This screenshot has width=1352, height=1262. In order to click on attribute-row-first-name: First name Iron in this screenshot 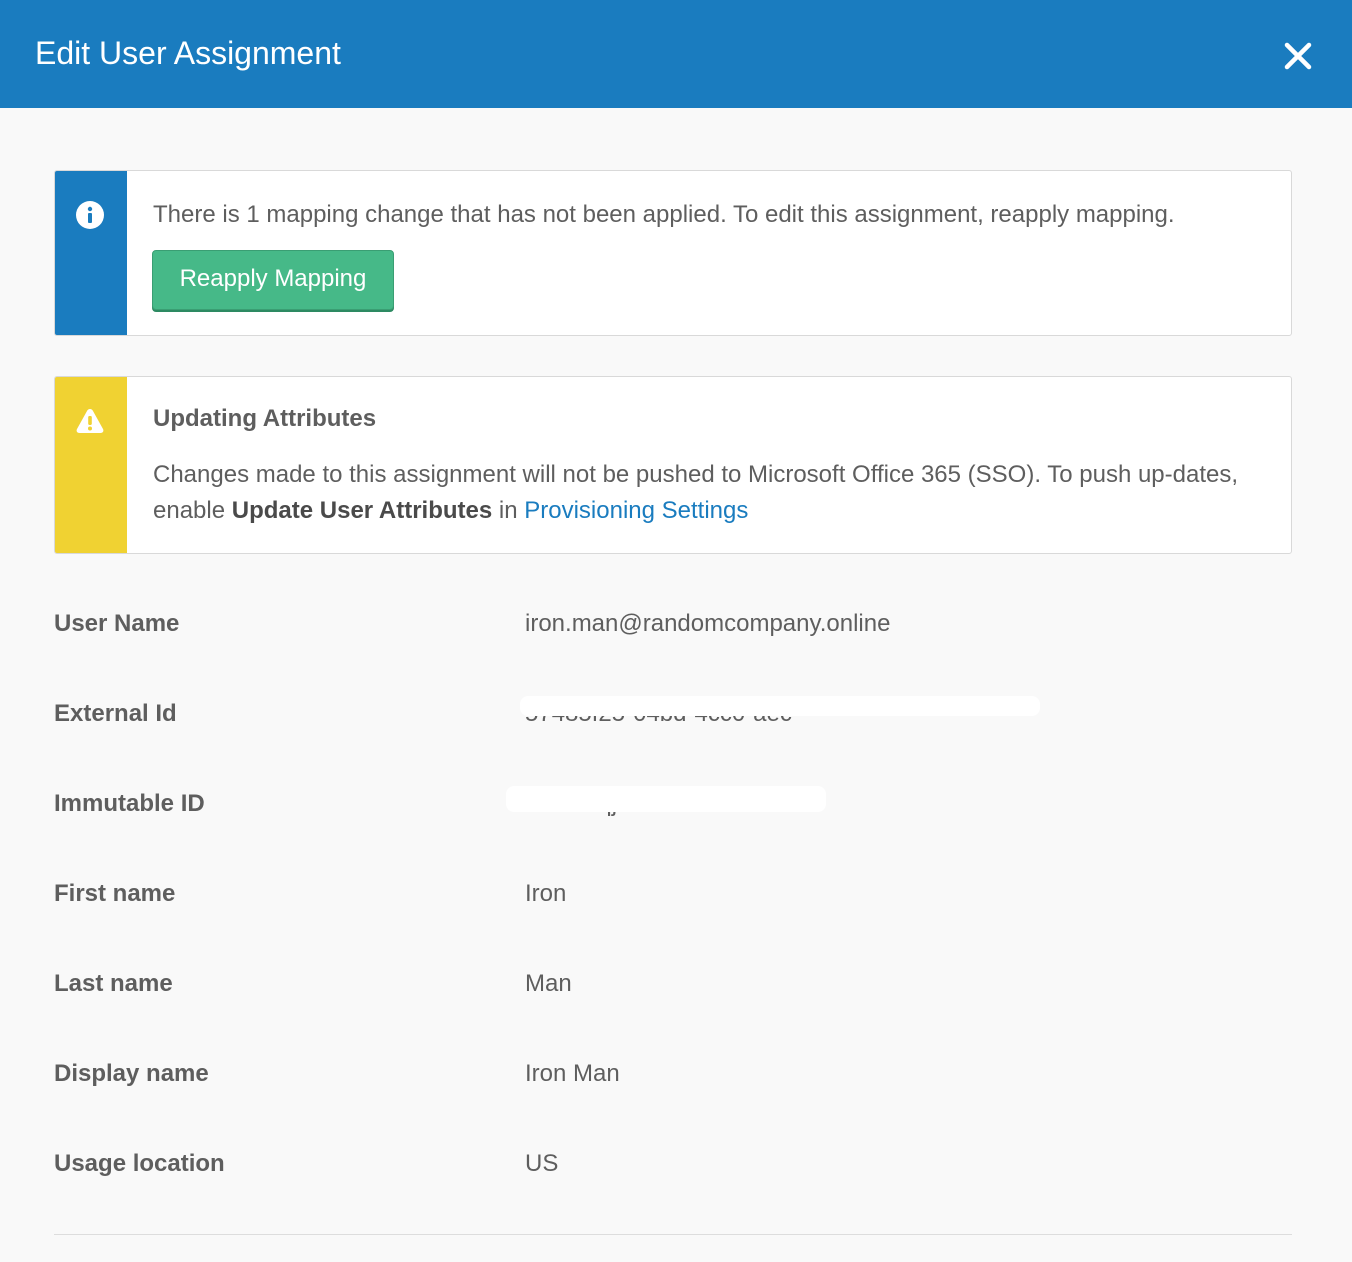, I will do `click(673, 894)`.